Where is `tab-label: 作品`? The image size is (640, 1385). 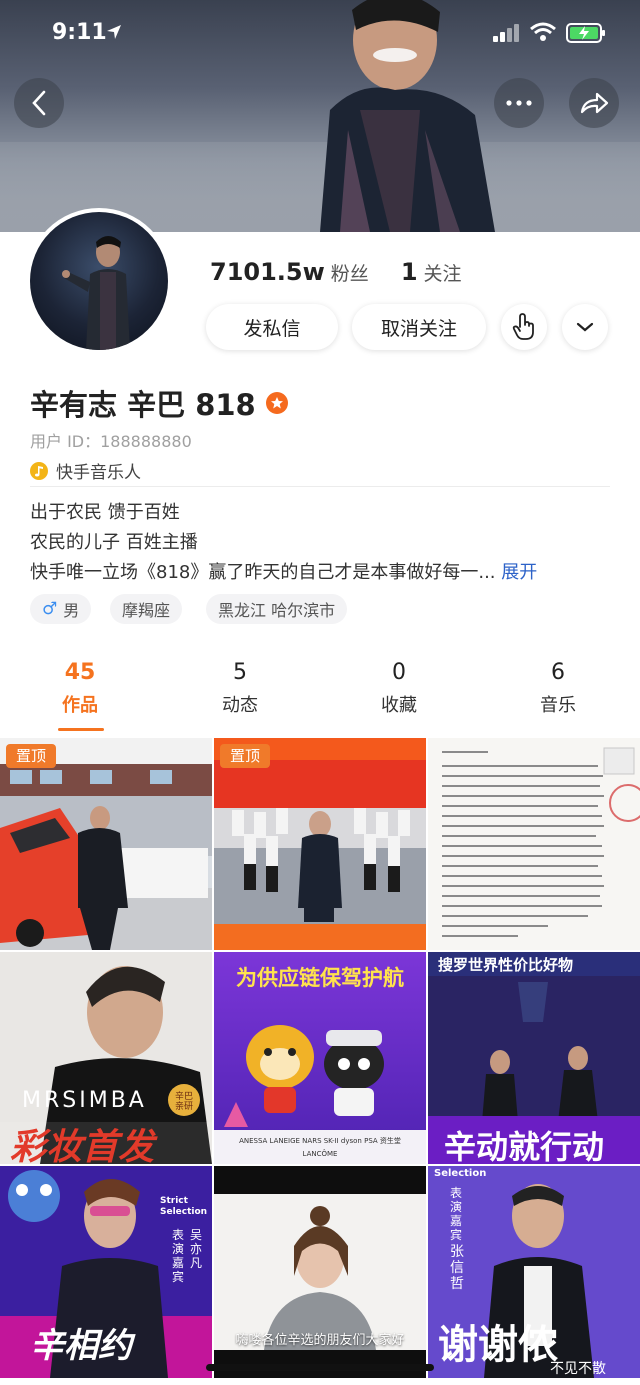 tab-label: 作品 is located at coordinates (80, 705).